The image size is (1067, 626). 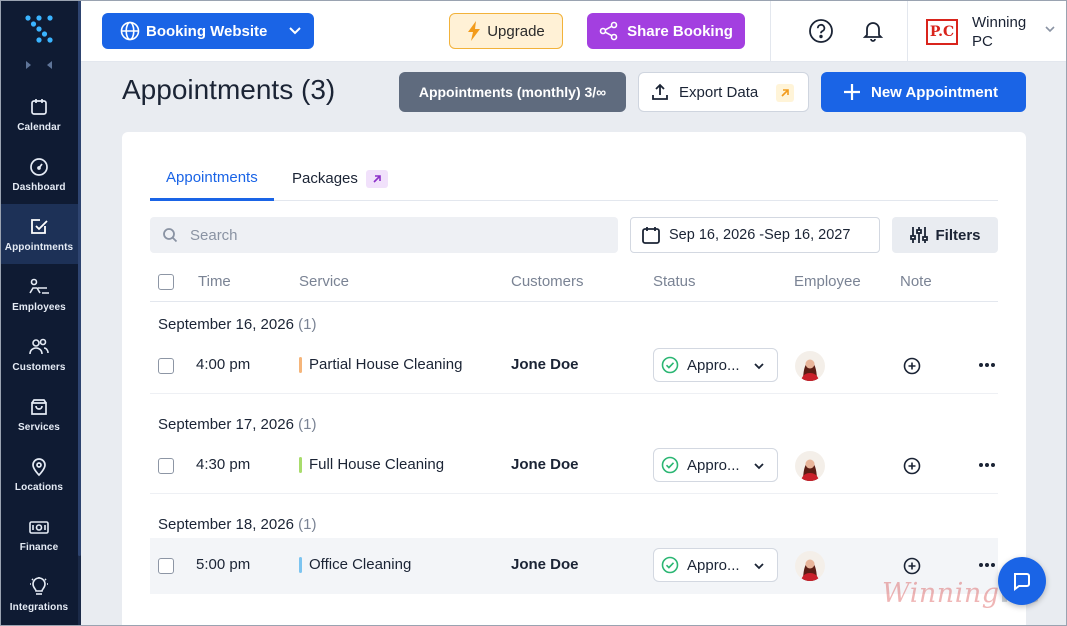 What do you see at coordinates (130, 31) in the screenshot?
I see `globe-icon` at bounding box center [130, 31].